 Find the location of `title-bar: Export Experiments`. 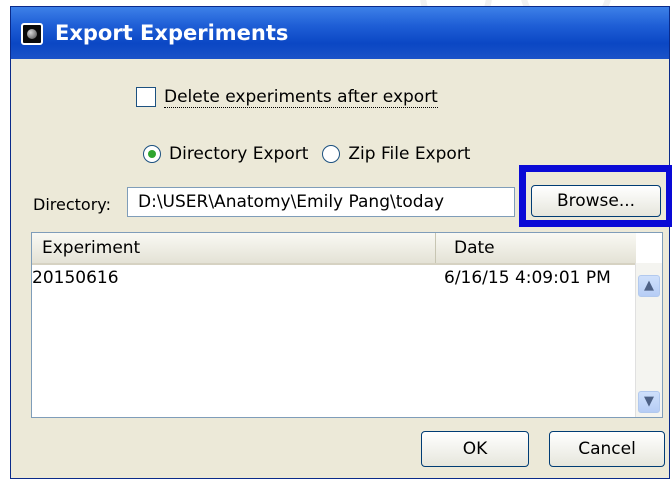

title-bar: Export Experiments is located at coordinates (340, 33).